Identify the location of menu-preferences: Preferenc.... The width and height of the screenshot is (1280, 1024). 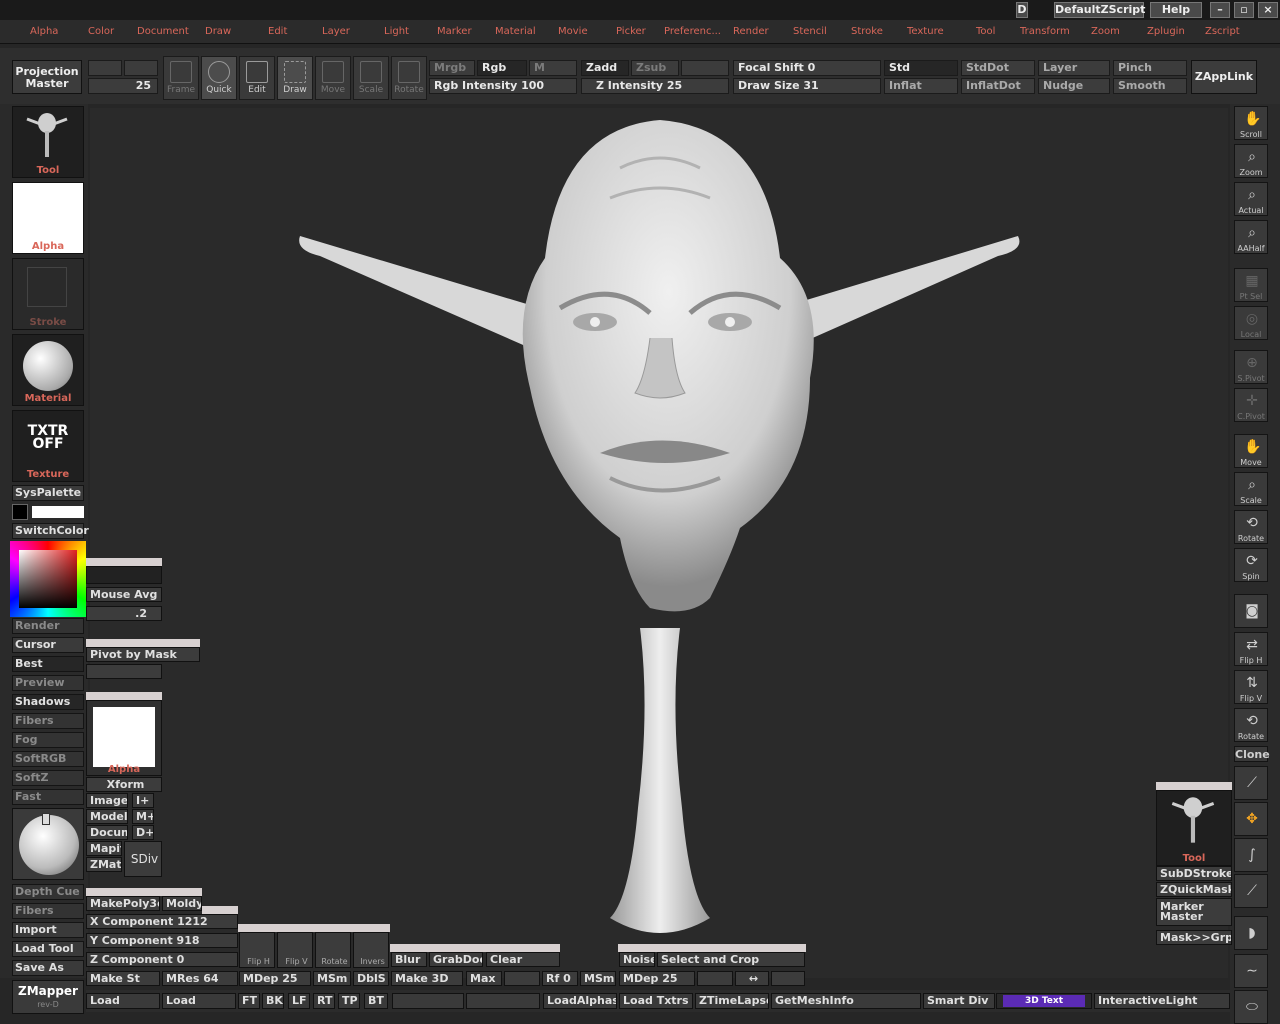
(692, 31).